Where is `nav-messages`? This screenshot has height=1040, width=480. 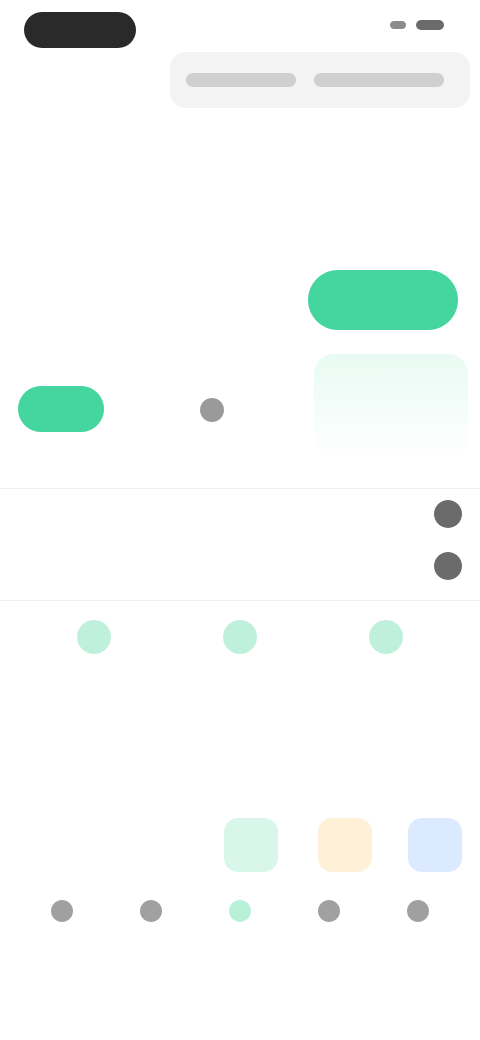
nav-messages is located at coordinates (329, 916).